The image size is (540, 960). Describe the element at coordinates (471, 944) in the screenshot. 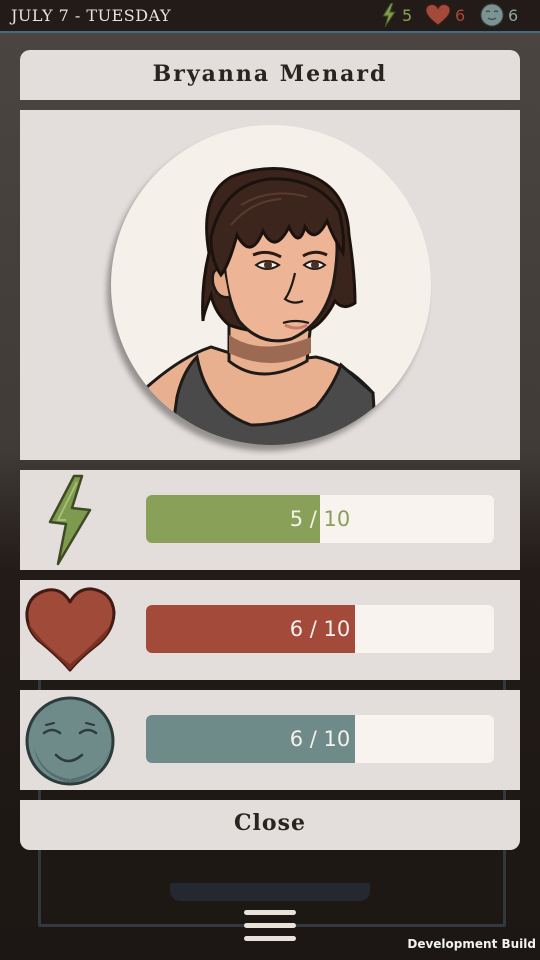

I see `development-build-label: Development Build` at that location.